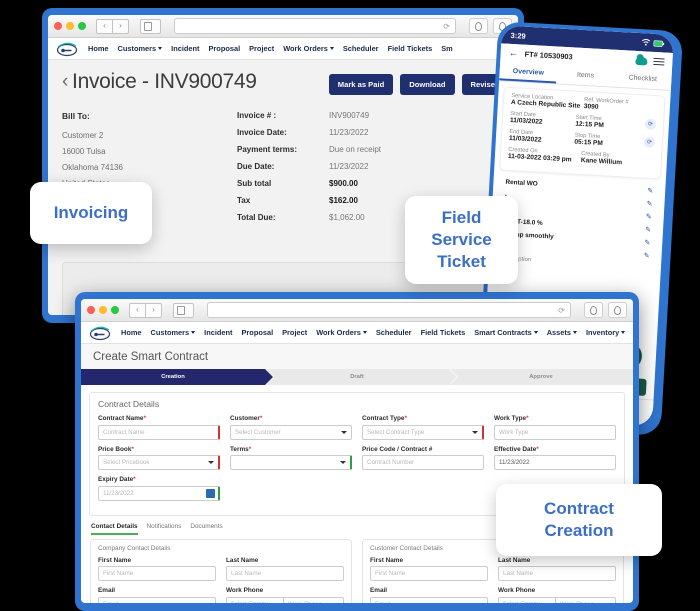 This screenshot has width=700, height=611. I want to click on menu-icon, so click(659, 61).